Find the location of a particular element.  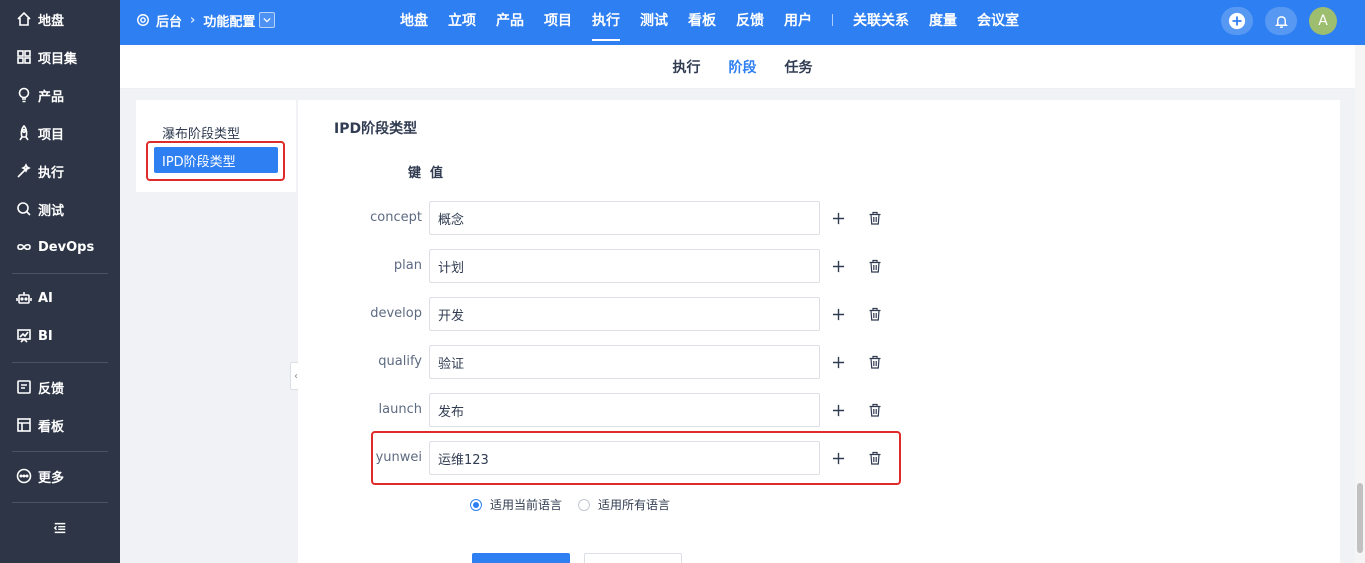

main-nav-initiation: 立项 is located at coordinates (462, 20).